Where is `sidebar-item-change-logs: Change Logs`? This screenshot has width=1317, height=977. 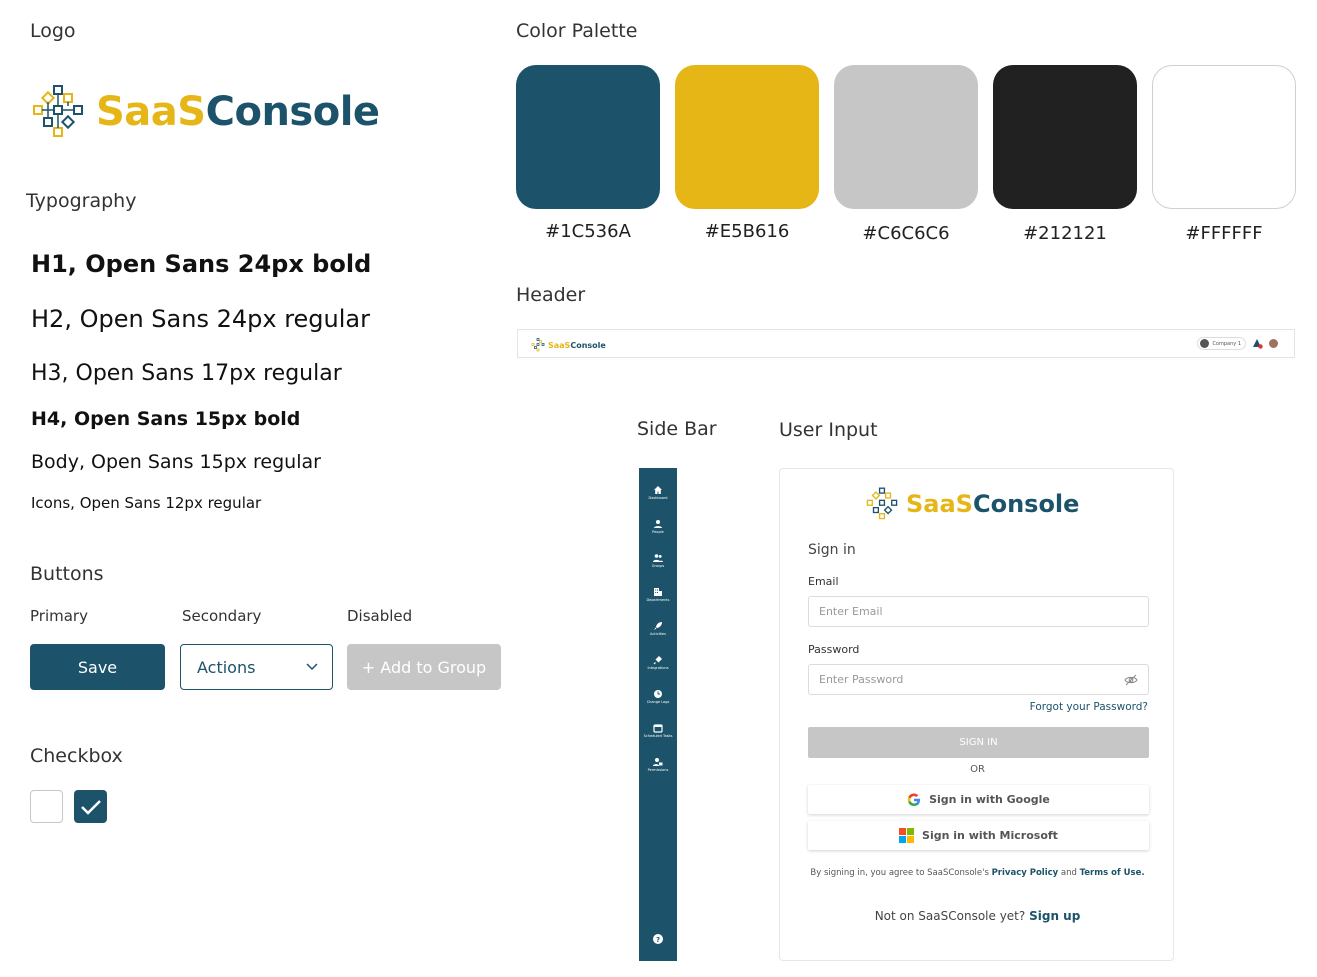
sidebar-item-change-logs: Change Logs is located at coordinates (658, 697).